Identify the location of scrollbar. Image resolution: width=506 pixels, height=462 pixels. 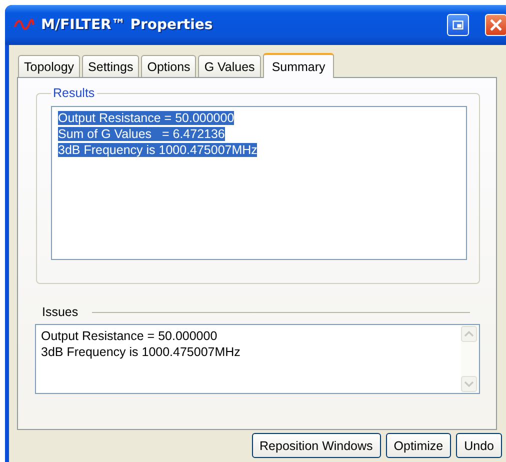
(470, 359).